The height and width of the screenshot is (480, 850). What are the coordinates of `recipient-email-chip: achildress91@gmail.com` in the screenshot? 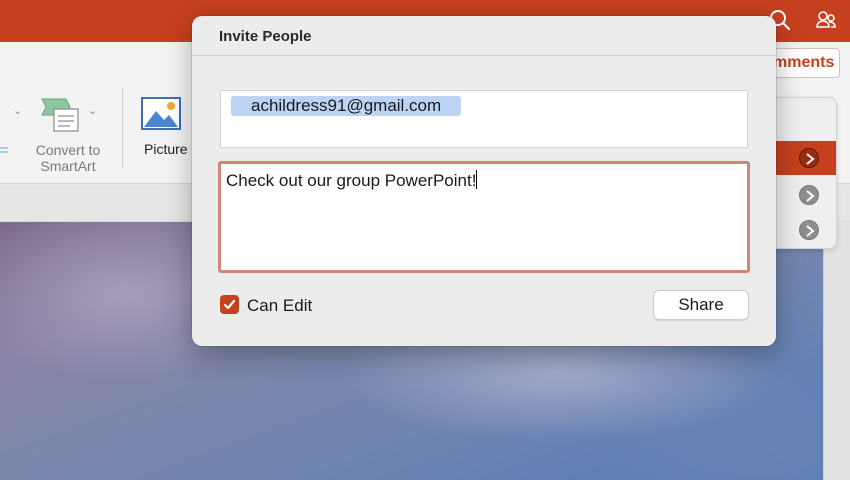 It's located at (346, 106).